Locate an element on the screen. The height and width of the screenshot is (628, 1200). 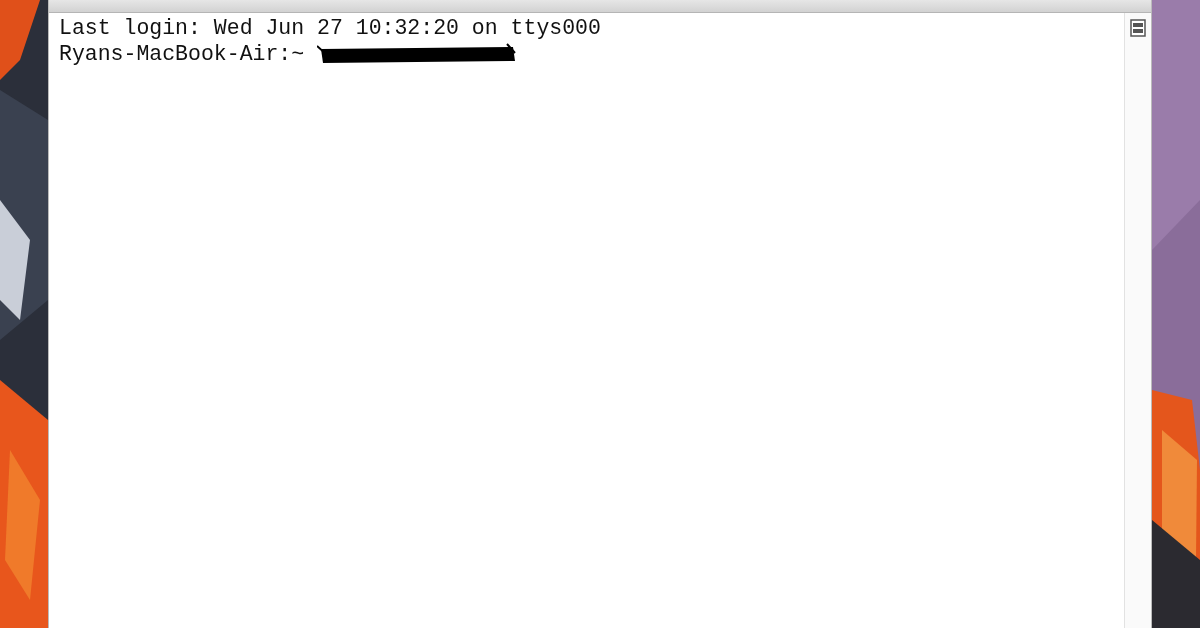
terminal-line: Last login: Wed Jun 27 10:32:20 on ttys000 is located at coordinates (330, 28).